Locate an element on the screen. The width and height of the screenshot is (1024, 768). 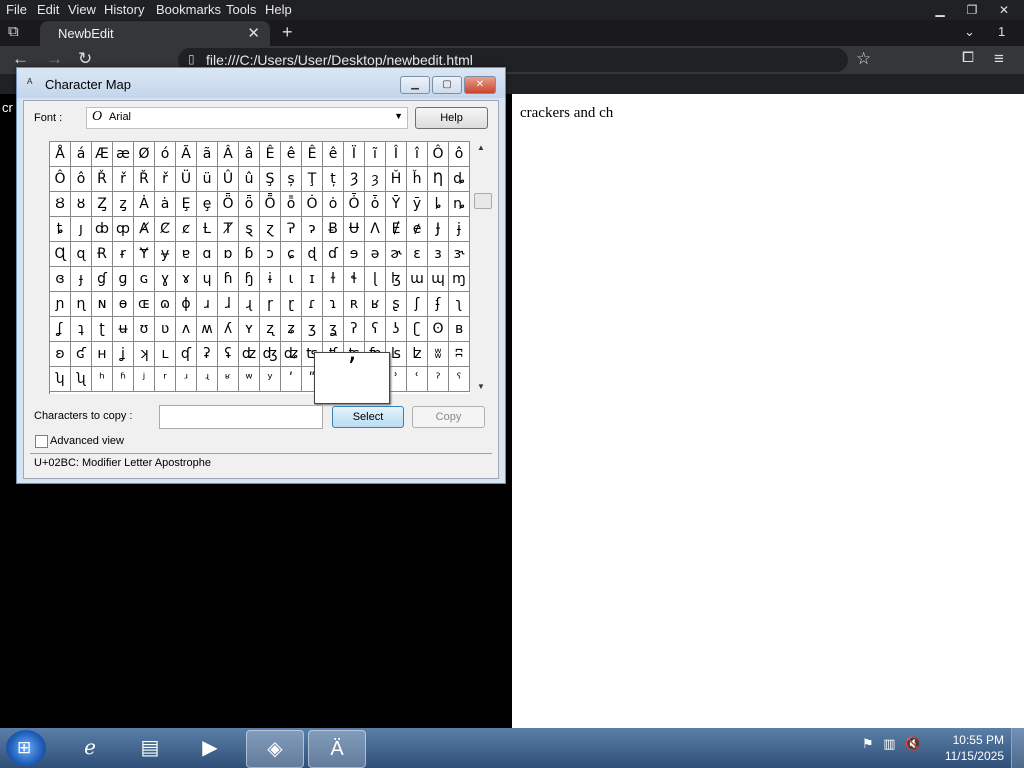
file-explorer-icon: ▤ is located at coordinates (150, 748).